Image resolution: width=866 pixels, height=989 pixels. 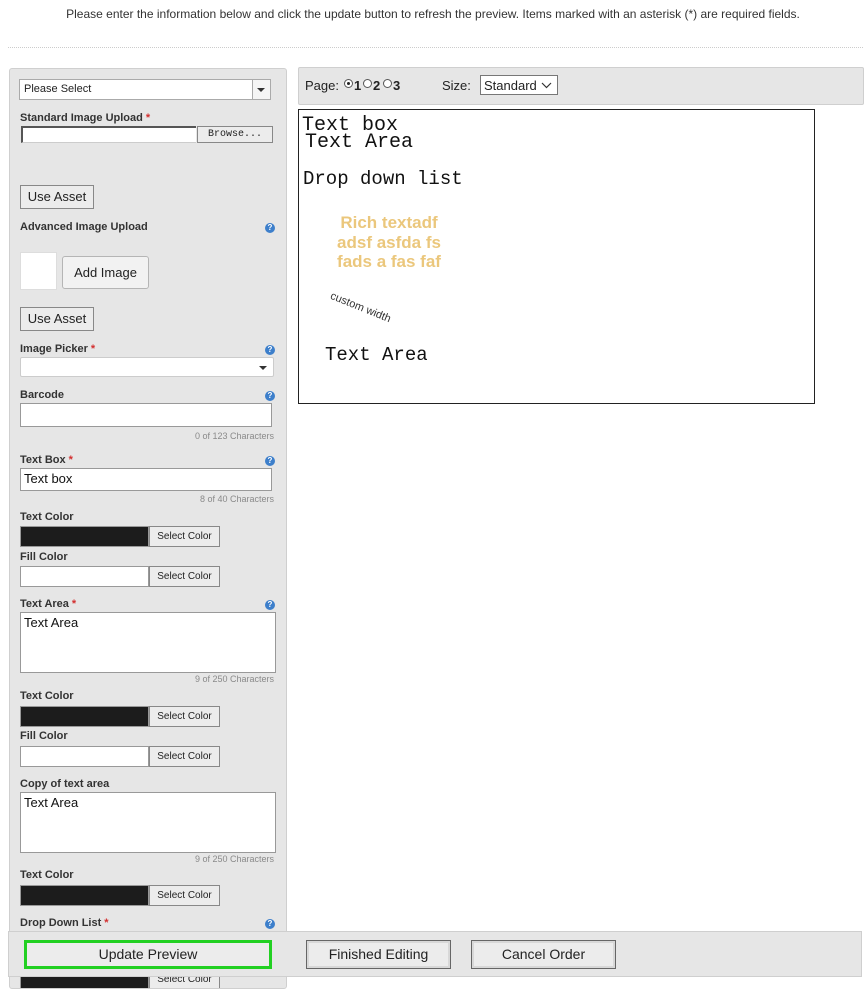 What do you see at coordinates (44, 557) in the screenshot?
I see `fill-color-label: Fill Color` at bounding box center [44, 557].